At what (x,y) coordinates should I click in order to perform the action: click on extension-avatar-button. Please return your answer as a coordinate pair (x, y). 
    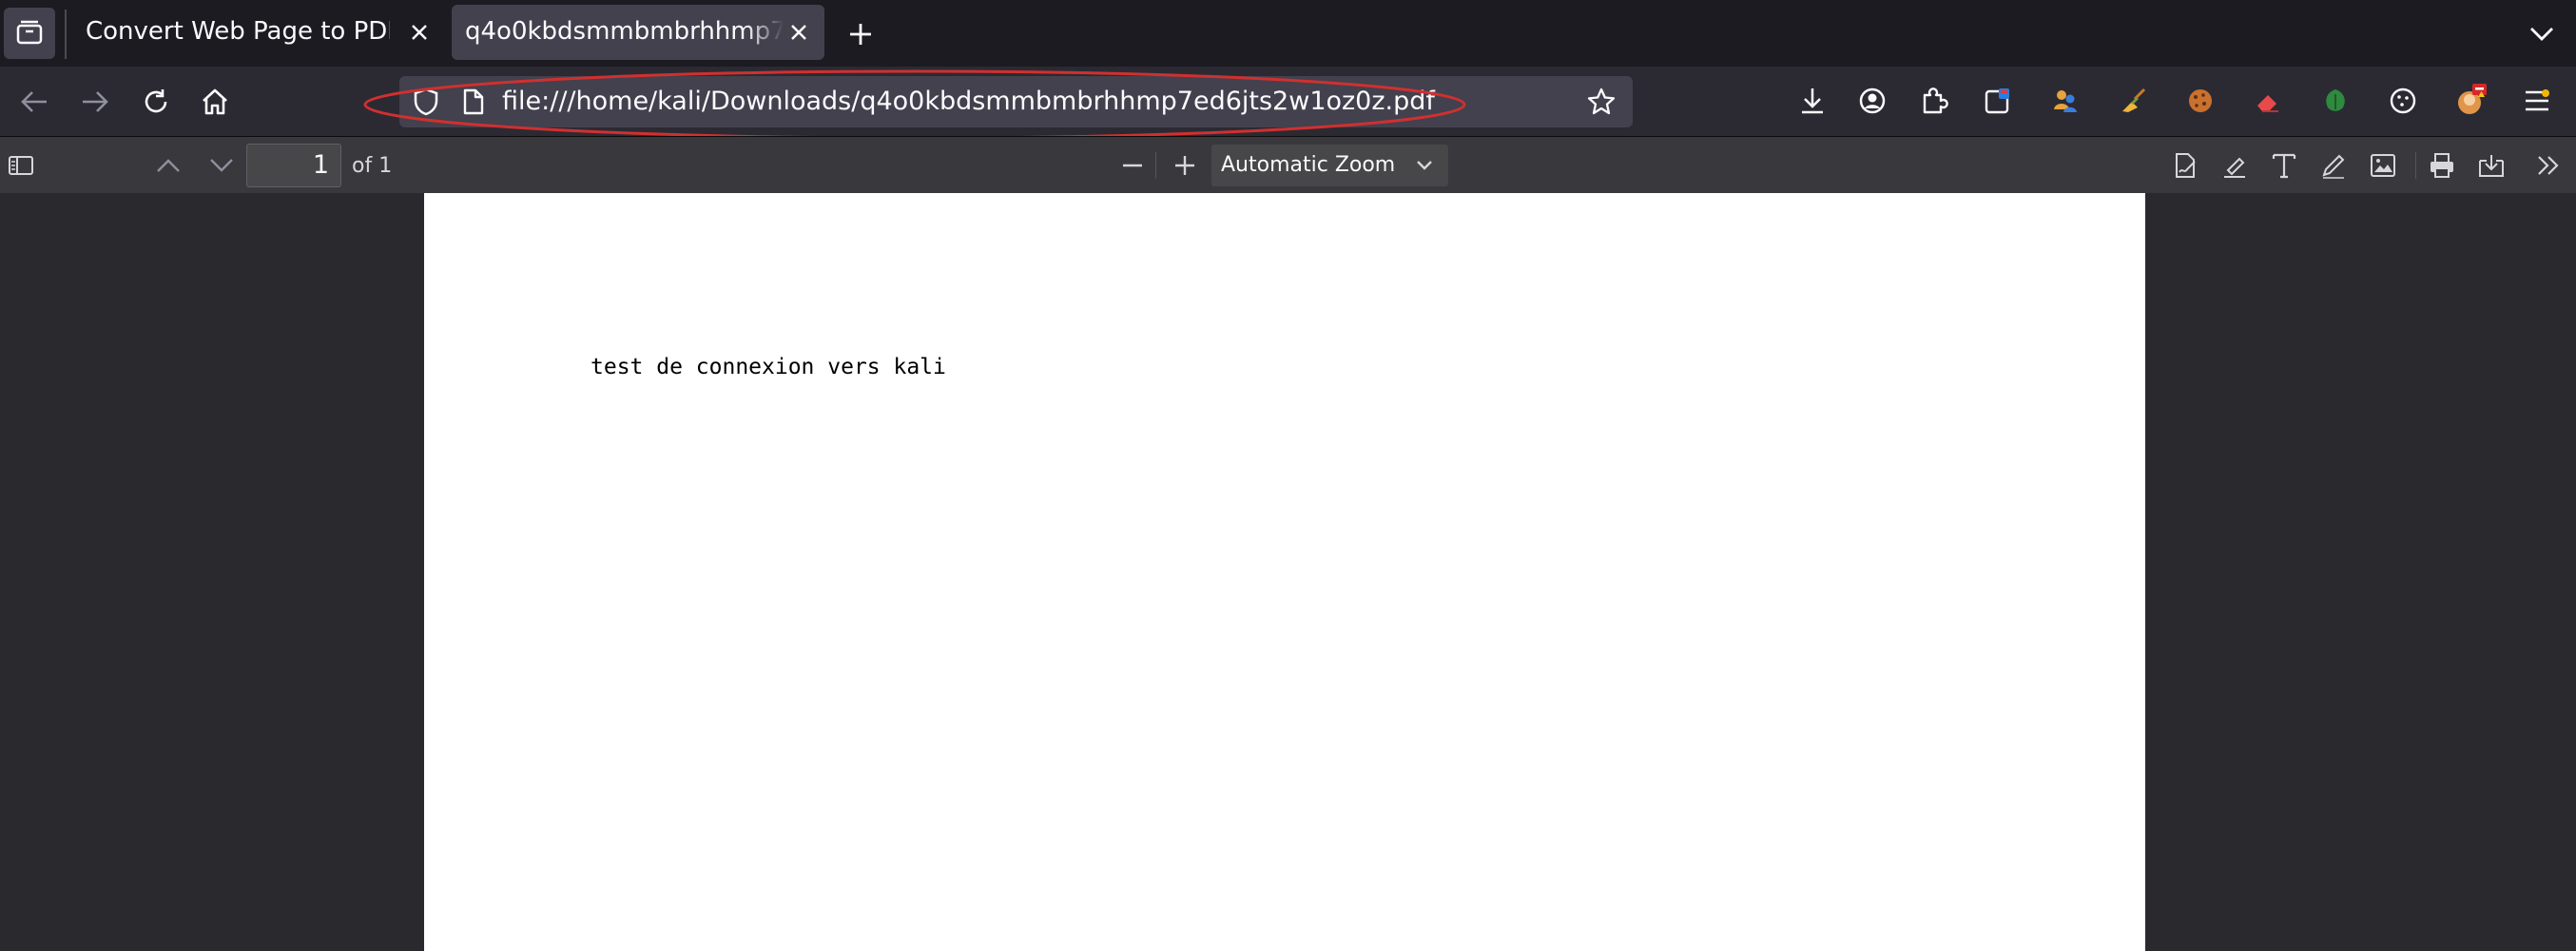
    Looking at the image, I should click on (2471, 101).